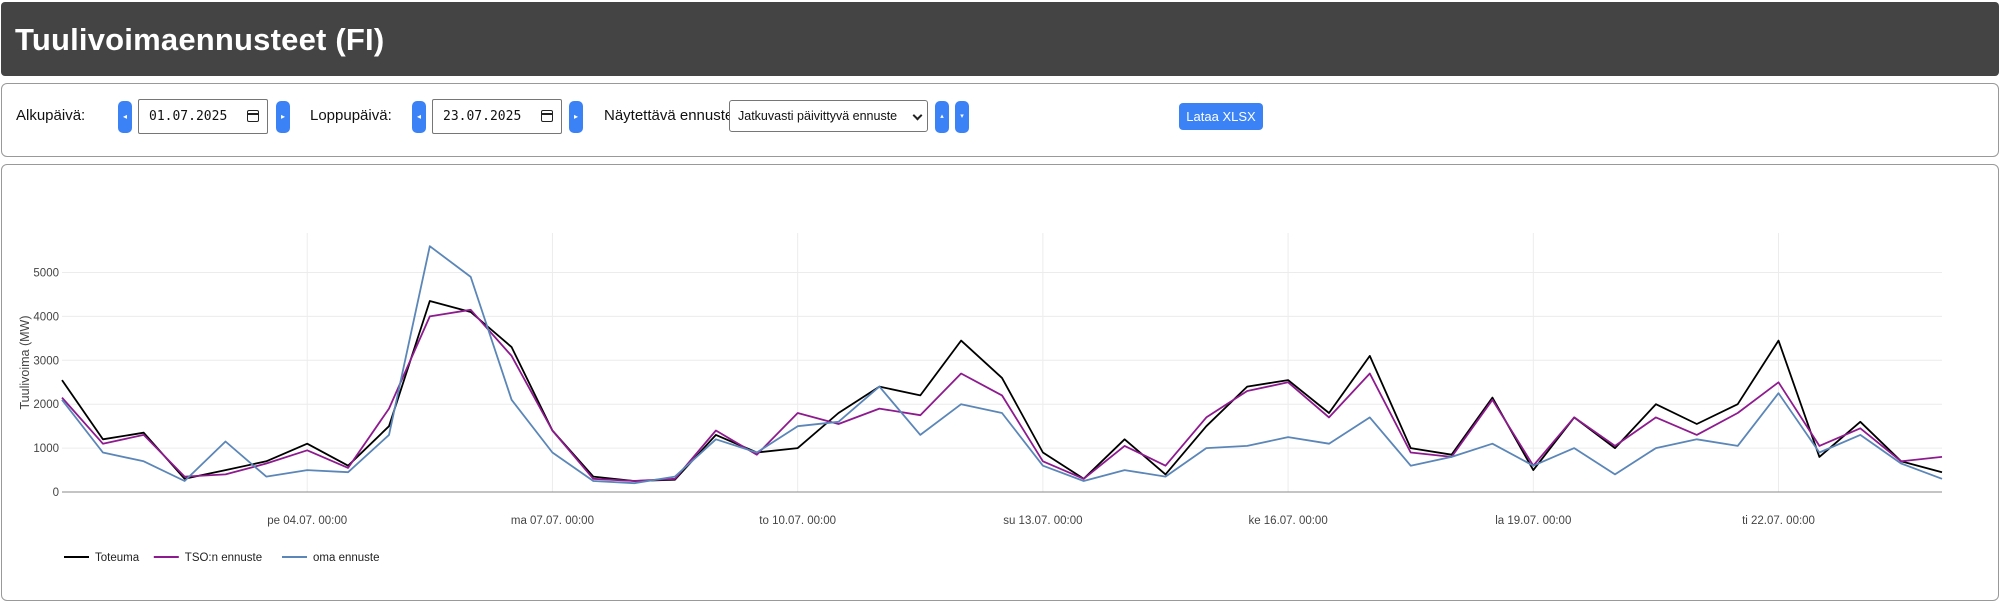 The width and height of the screenshot is (2000, 605). I want to click on y-axis-ticks: 0 1000 2000 3000 4000 5000, so click(46, 383).